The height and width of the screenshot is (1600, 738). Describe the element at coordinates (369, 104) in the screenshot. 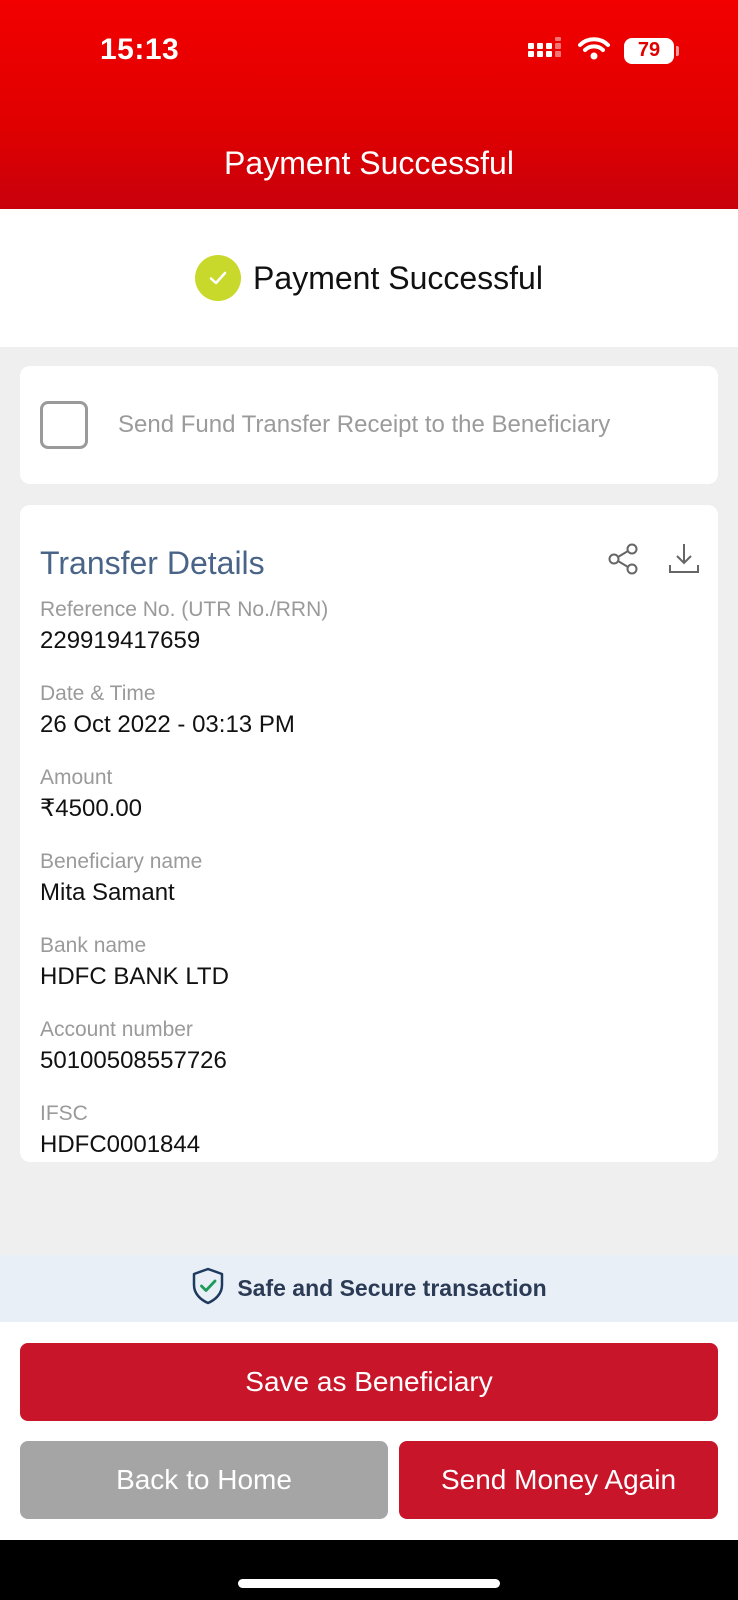

I see `app-header: 15:13 79 Payment Successful` at that location.